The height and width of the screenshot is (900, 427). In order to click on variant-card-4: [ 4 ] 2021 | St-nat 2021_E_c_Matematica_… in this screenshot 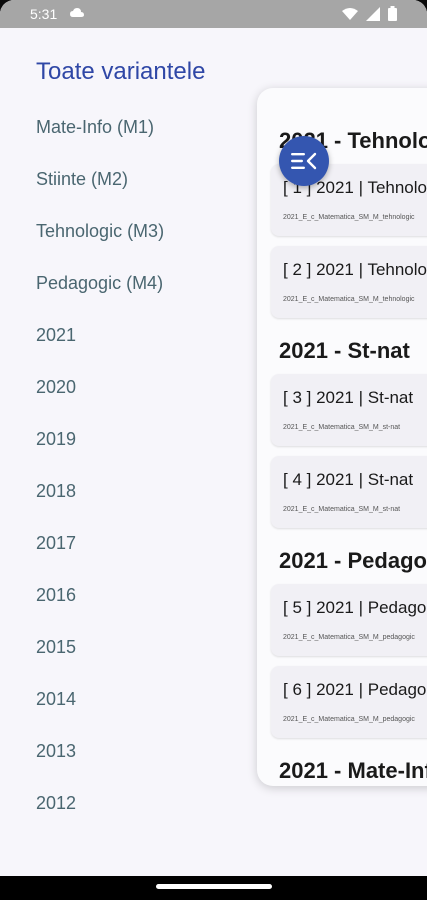, I will do `click(349, 492)`.